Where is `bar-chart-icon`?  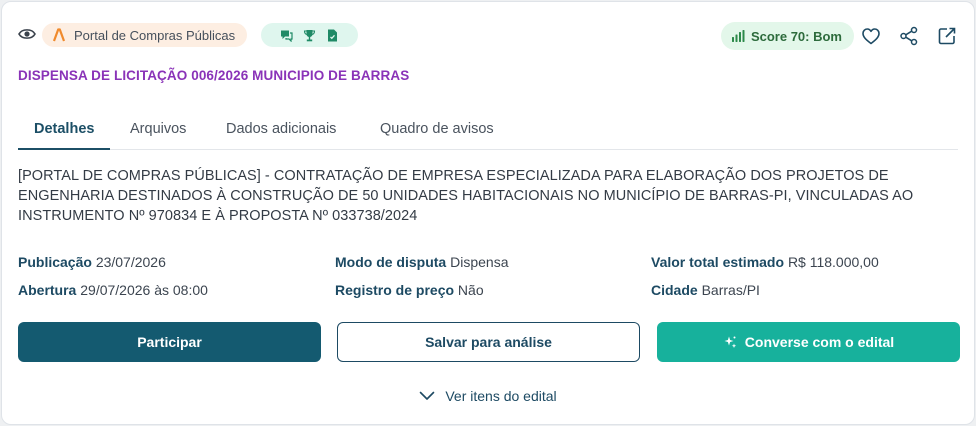 bar-chart-icon is located at coordinates (738, 36).